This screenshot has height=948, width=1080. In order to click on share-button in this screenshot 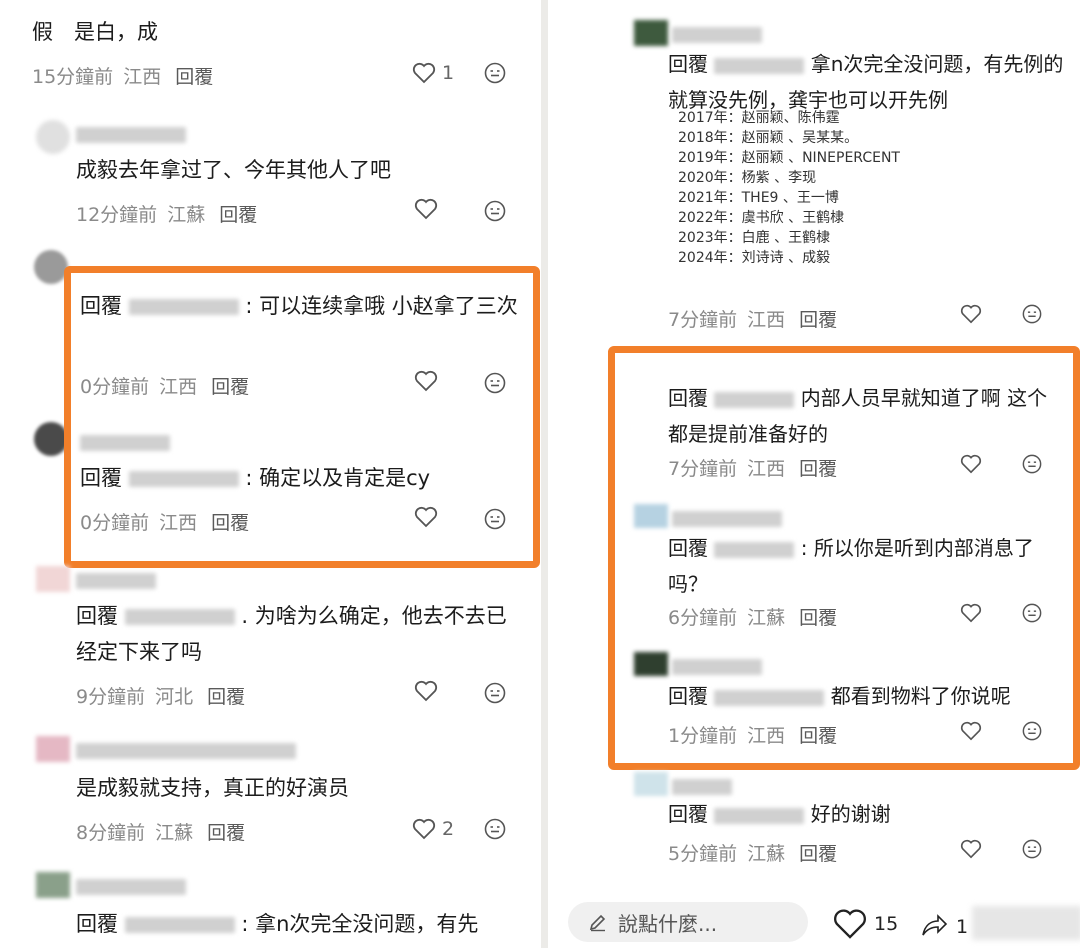, I will do `click(934, 925)`.